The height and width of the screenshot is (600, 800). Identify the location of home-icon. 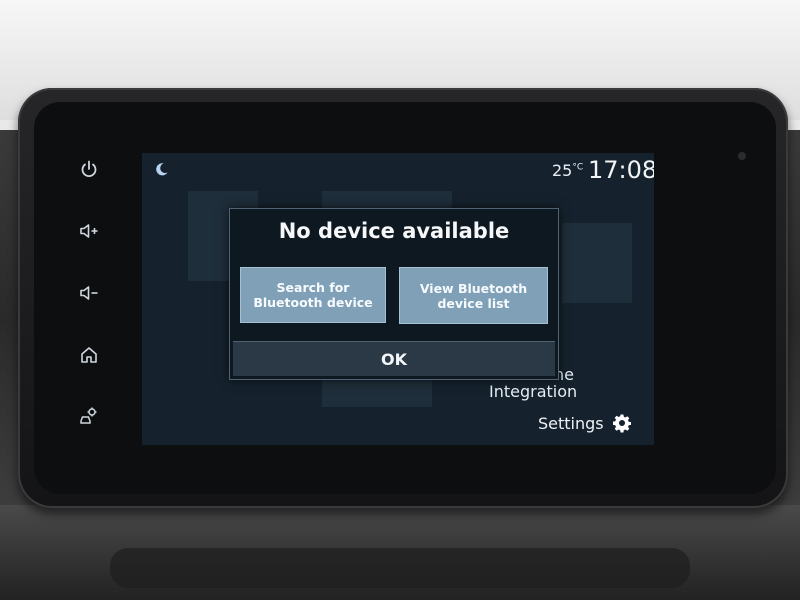
(89, 355).